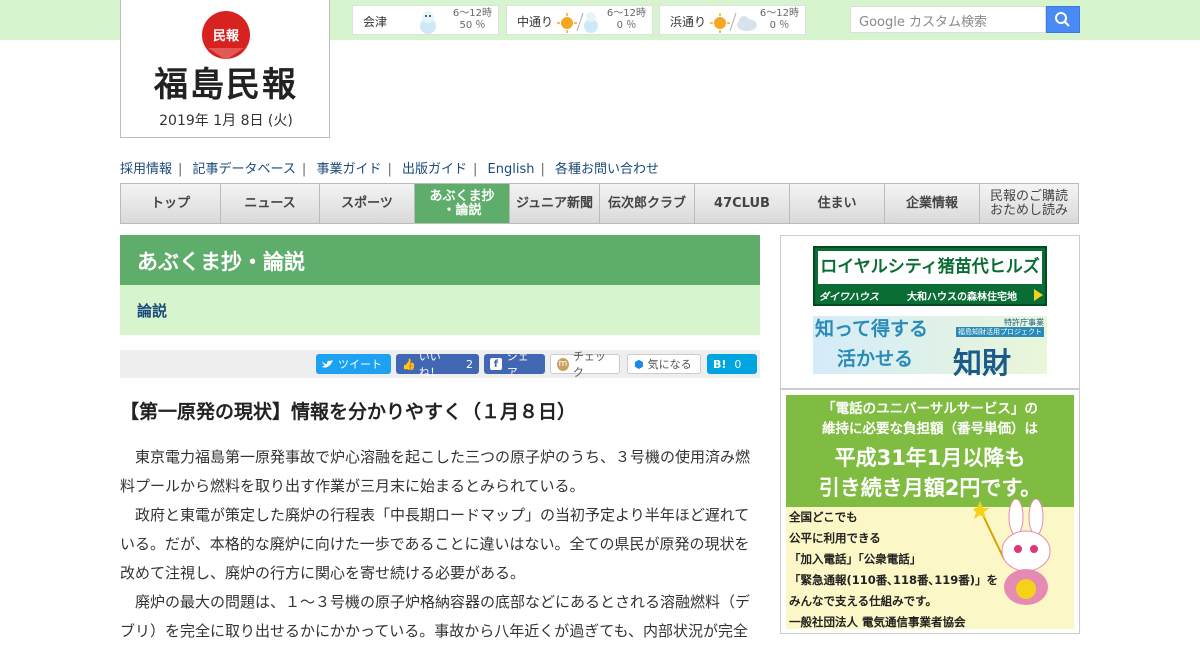  What do you see at coordinates (930, 348) in the screenshot?
I see `chizai-banner: 知って得する 活かせる 知財 特許庁事業 福島知財活用プロジェクト` at bounding box center [930, 348].